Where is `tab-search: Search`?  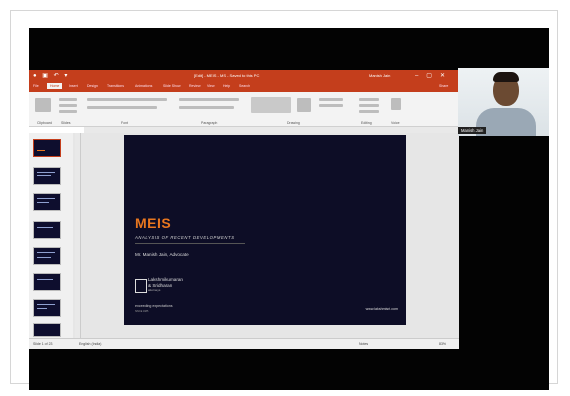
tab-search: Search is located at coordinates (244, 86).